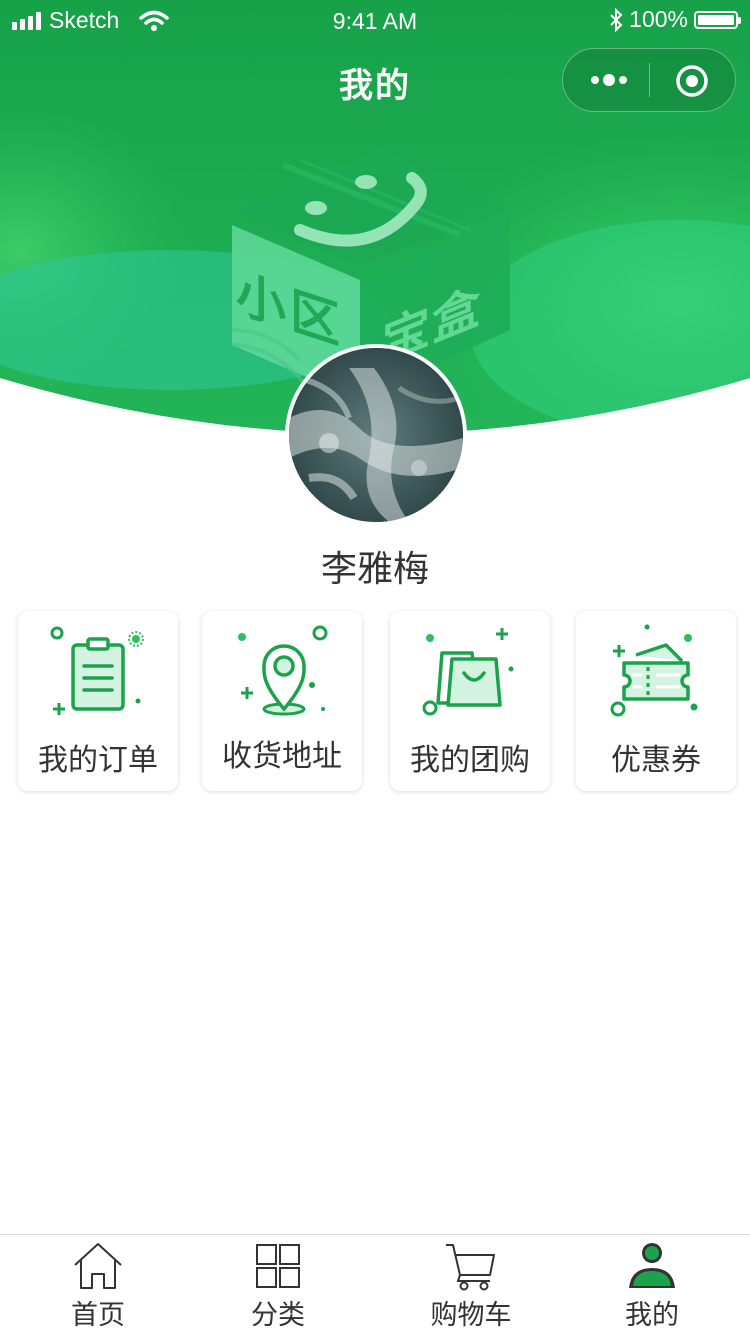 The image size is (750, 1335). What do you see at coordinates (692, 81) in the screenshot?
I see `close-target-icon` at bounding box center [692, 81].